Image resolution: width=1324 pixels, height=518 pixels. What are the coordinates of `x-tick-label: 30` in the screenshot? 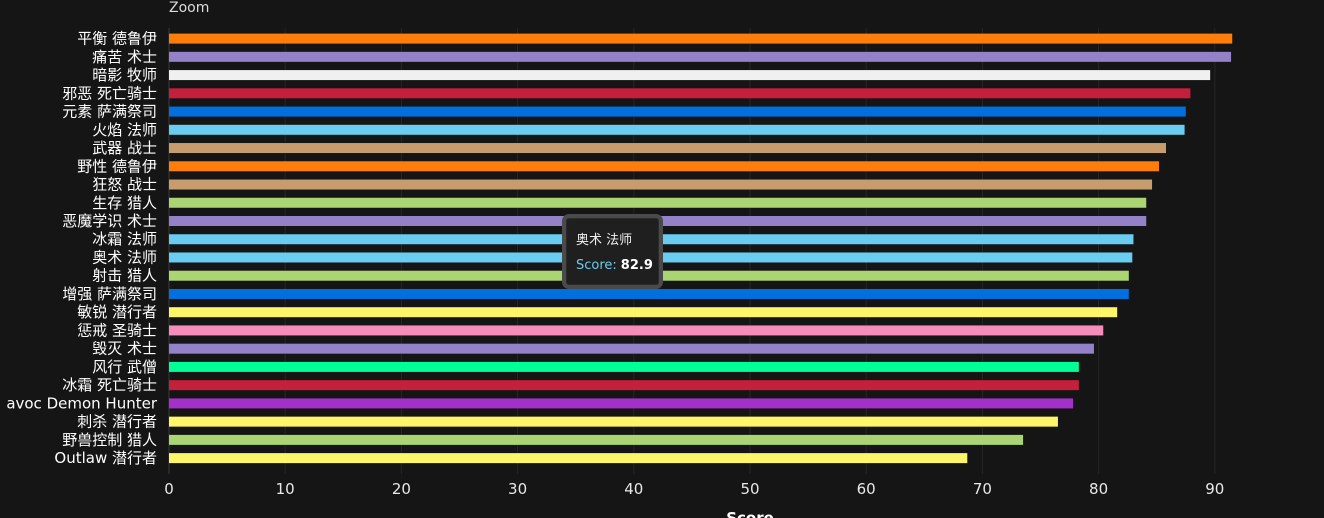 It's located at (517, 489).